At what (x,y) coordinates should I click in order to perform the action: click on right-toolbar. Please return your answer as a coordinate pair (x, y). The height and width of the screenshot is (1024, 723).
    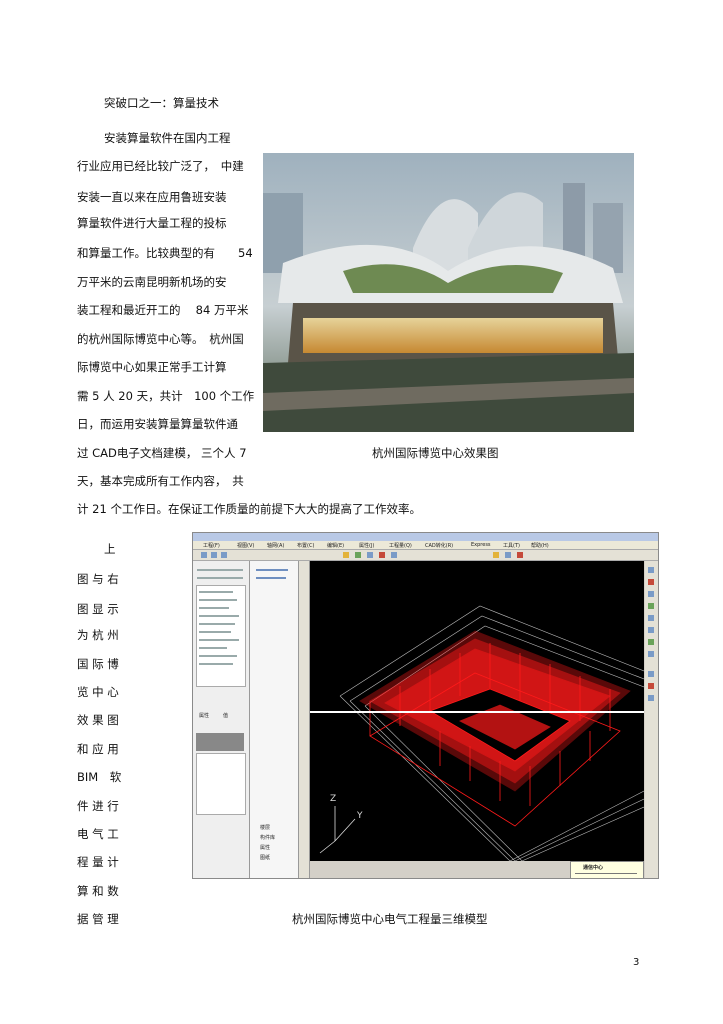
    Looking at the image, I should click on (651, 719).